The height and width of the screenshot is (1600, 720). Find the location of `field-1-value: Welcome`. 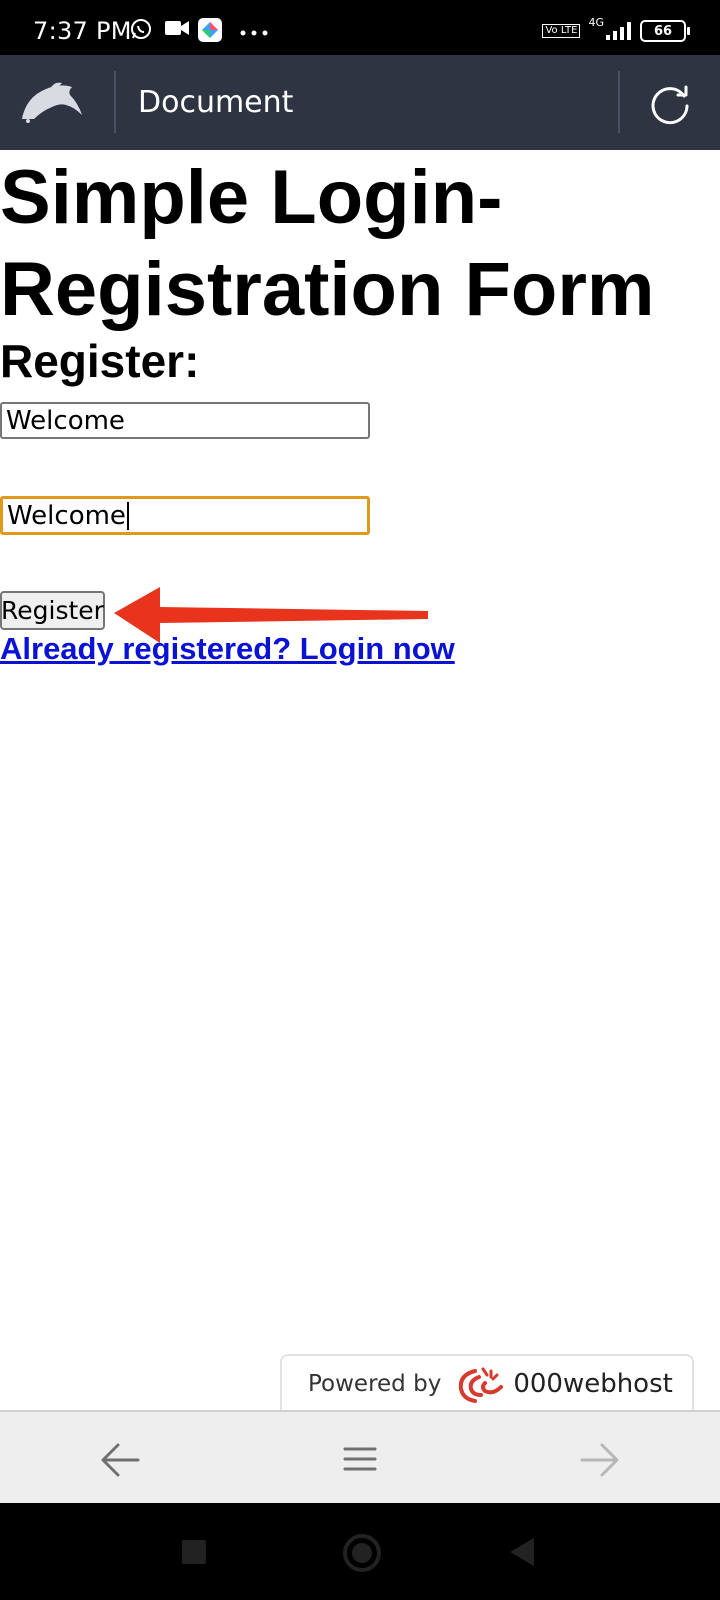

field-1-value: Welcome is located at coordinates (65, 420).